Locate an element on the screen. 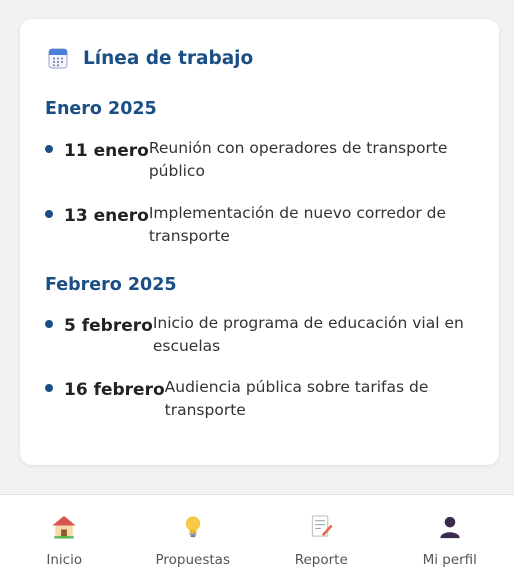 The height and width of the screenshot is (568, 514). nav-item-reporte: Reporte is located at coordinates (321, 531).